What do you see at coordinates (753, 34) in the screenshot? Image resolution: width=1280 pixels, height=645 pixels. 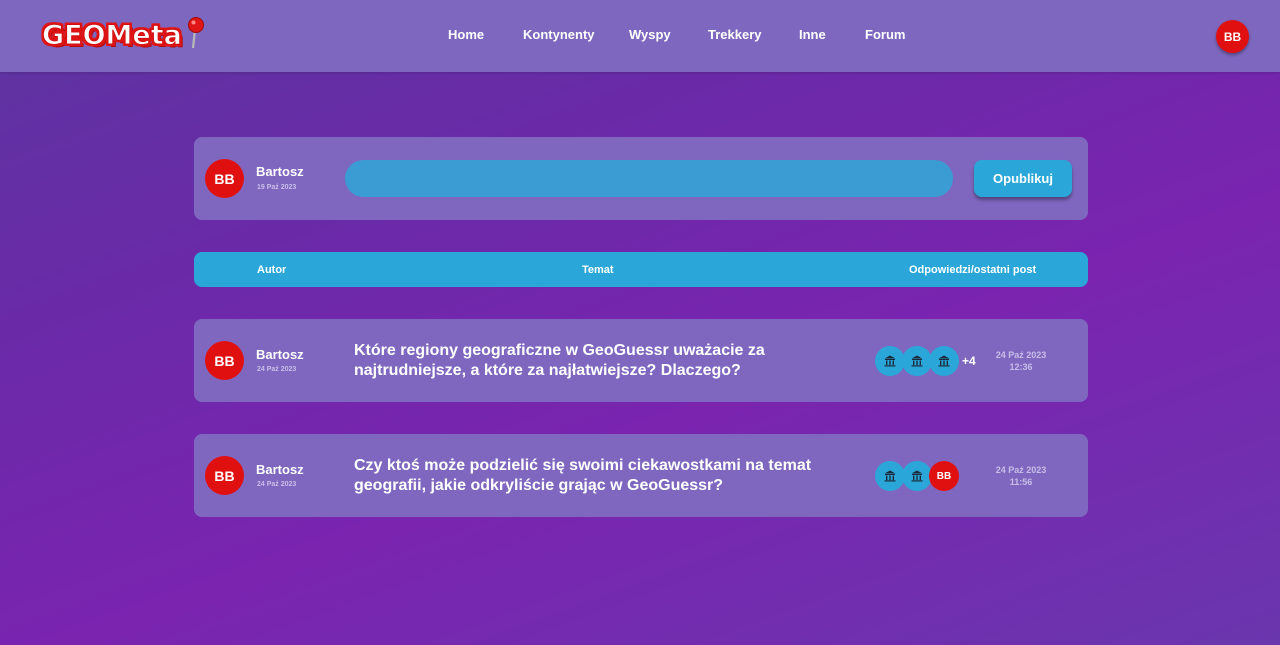 I see `nav-trekkers-link: Trekkery` at bounding box center [753, 34].